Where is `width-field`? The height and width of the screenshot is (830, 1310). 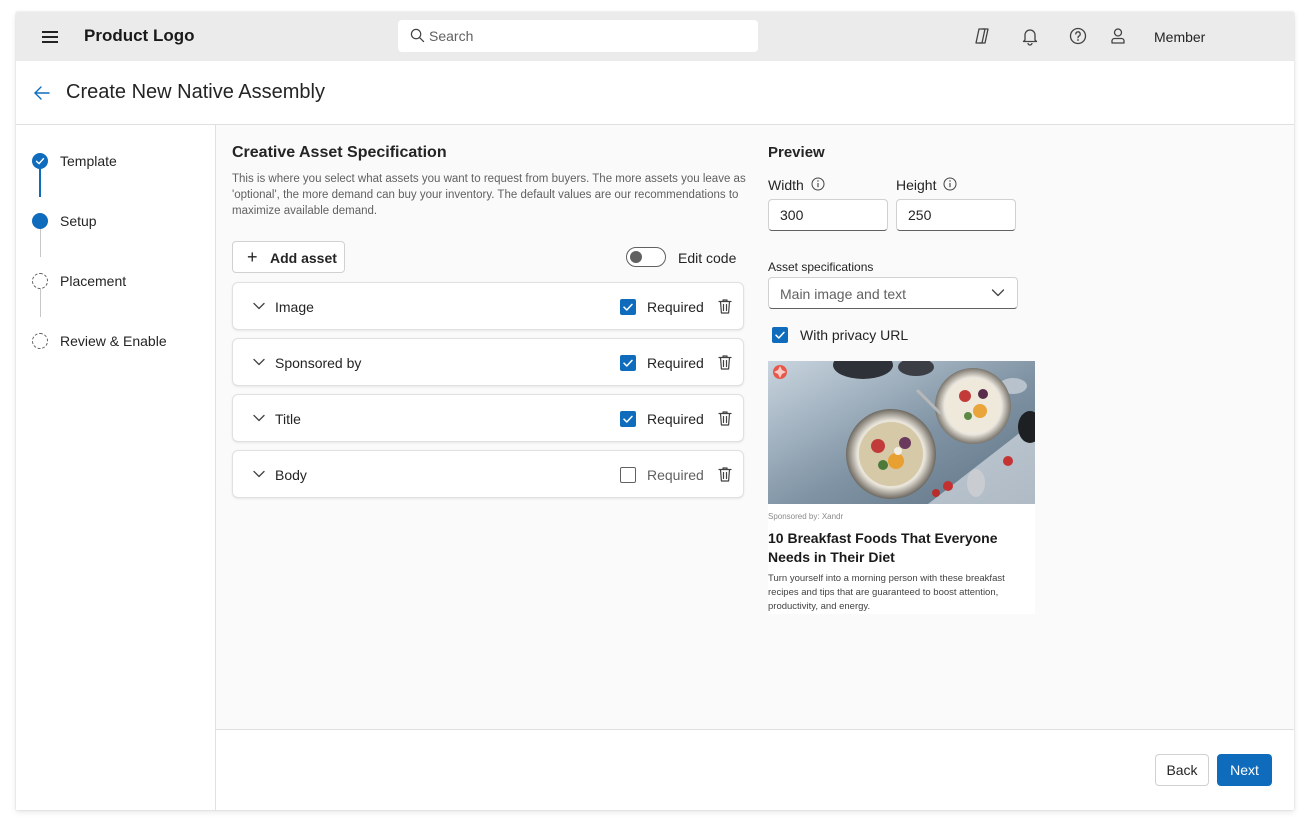
width-field is located at coordinates (828, 215).